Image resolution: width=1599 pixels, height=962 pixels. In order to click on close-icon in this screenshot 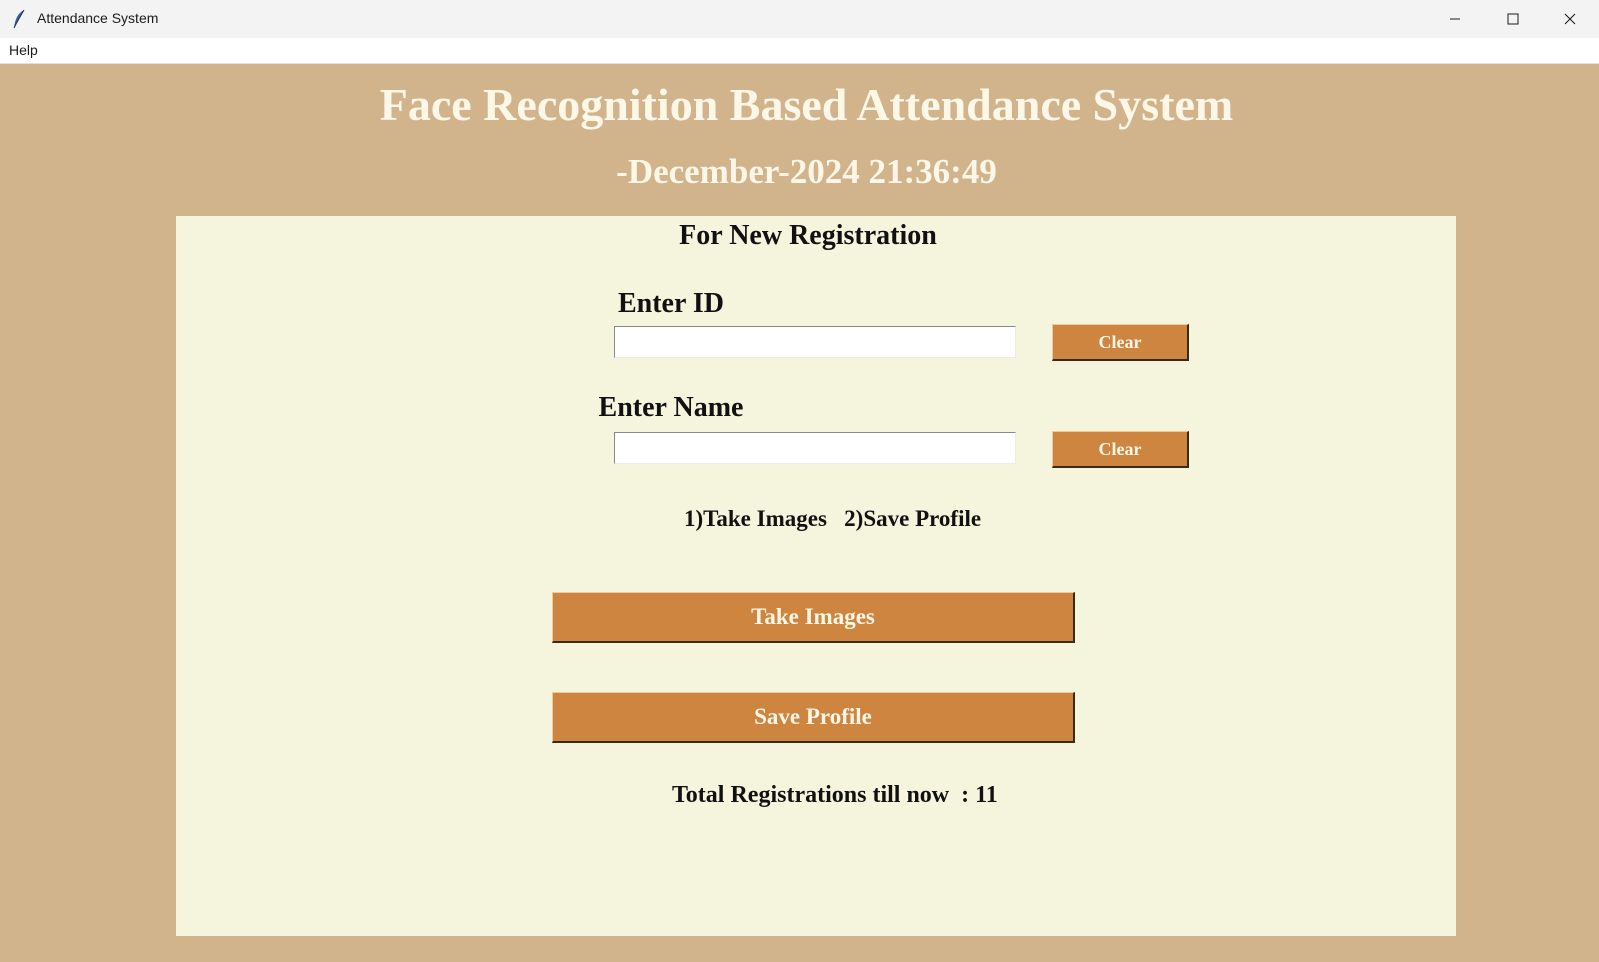, I will do `click(1570, 19)`.